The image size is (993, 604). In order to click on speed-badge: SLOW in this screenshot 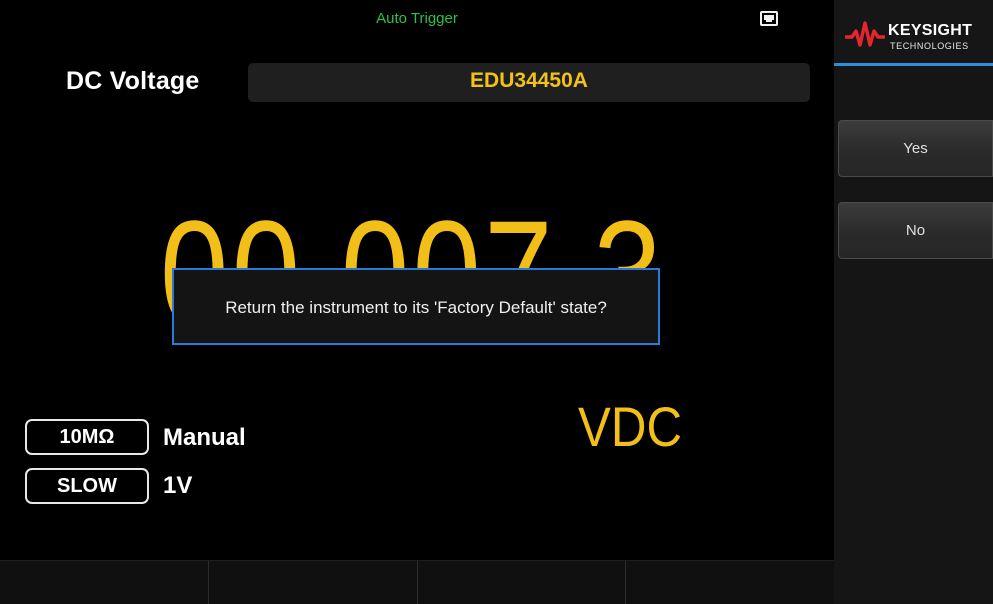, I will do `click(87, 486)`.